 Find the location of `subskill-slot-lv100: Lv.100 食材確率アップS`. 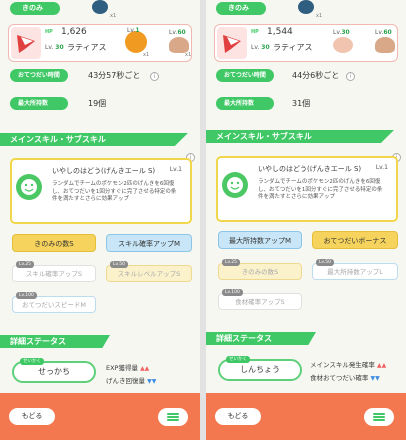

subskill-slot-lv100: Lv.100 食材確率アップS is located at coordinates (260, 299).